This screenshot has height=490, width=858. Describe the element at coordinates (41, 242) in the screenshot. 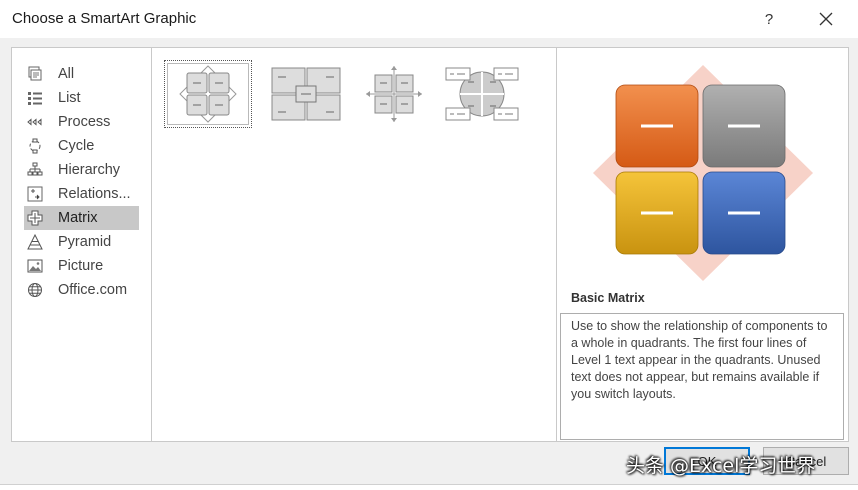

I see `pyramid-icon` at that location.